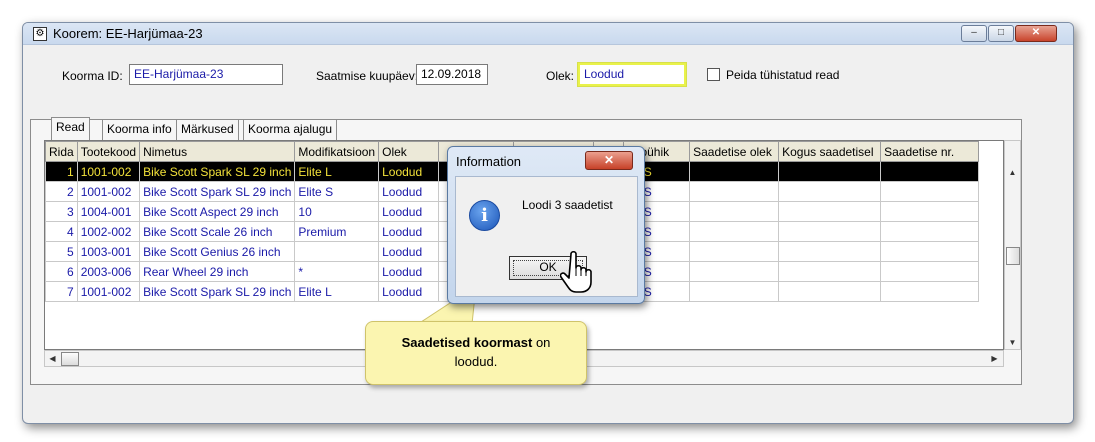 This screenshot has width=1095, height=442. I want to click on column-header: Rida, so click(61, 151).